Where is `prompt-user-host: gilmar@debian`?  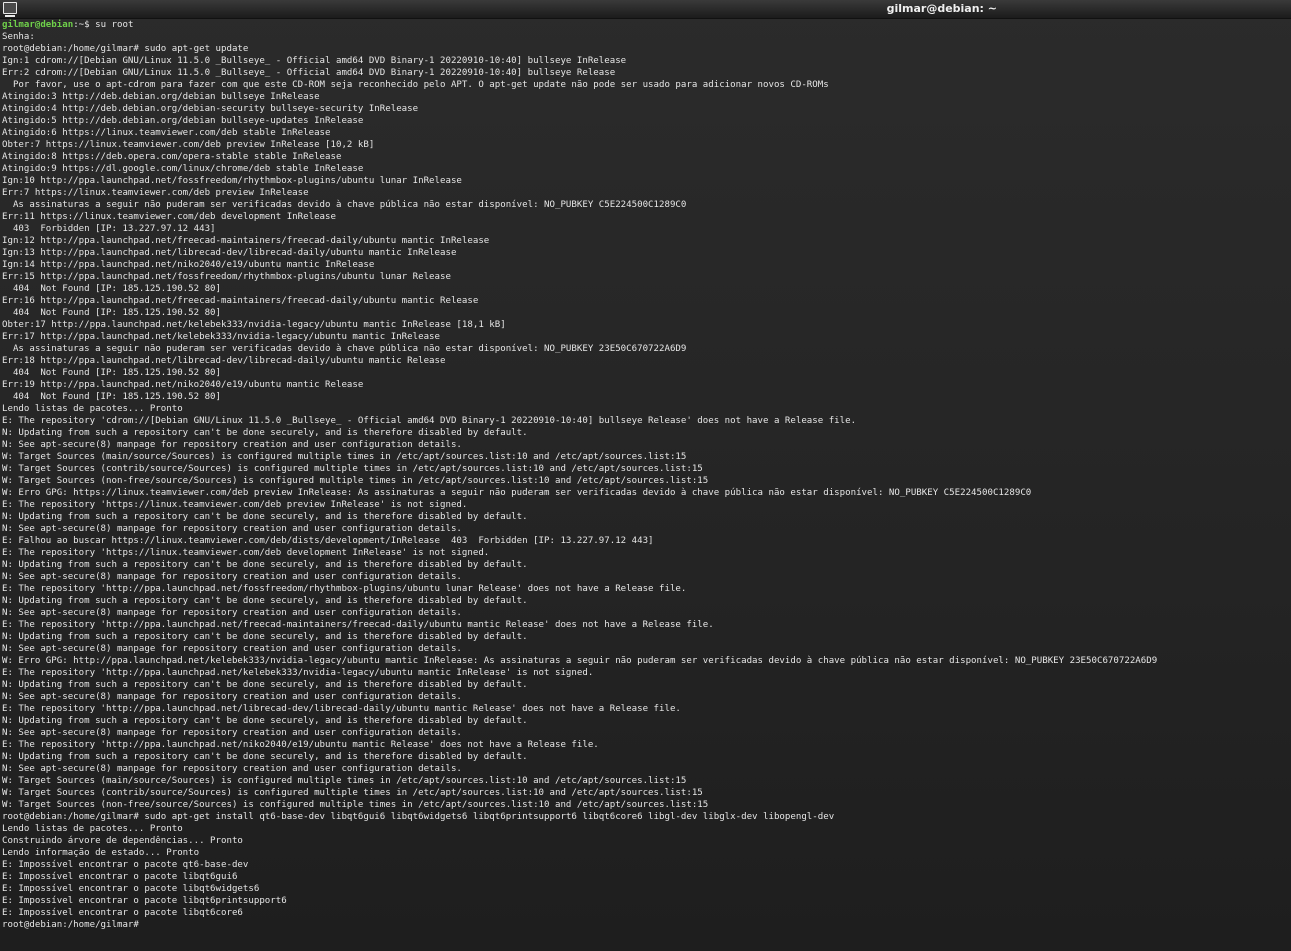 prompt-user-host: gilmar@debian is located at coordinates (38, 25).